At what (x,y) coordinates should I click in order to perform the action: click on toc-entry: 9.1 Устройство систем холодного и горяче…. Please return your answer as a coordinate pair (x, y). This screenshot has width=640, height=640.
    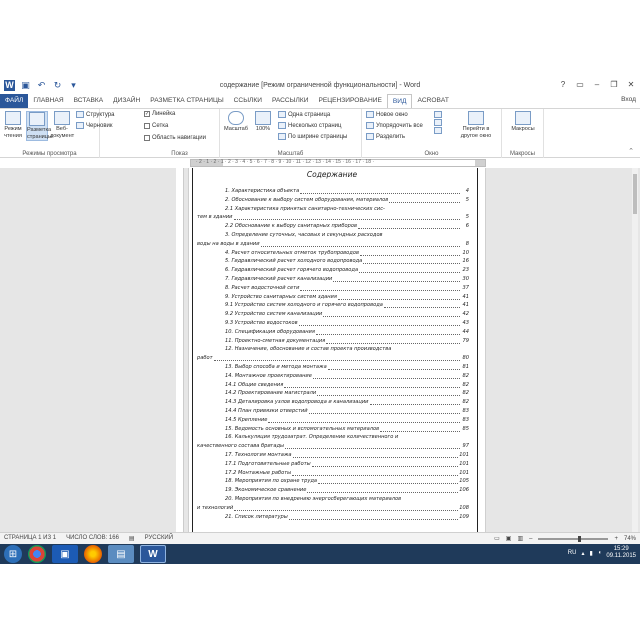
    Looking at the image, I should click on (347, 305).